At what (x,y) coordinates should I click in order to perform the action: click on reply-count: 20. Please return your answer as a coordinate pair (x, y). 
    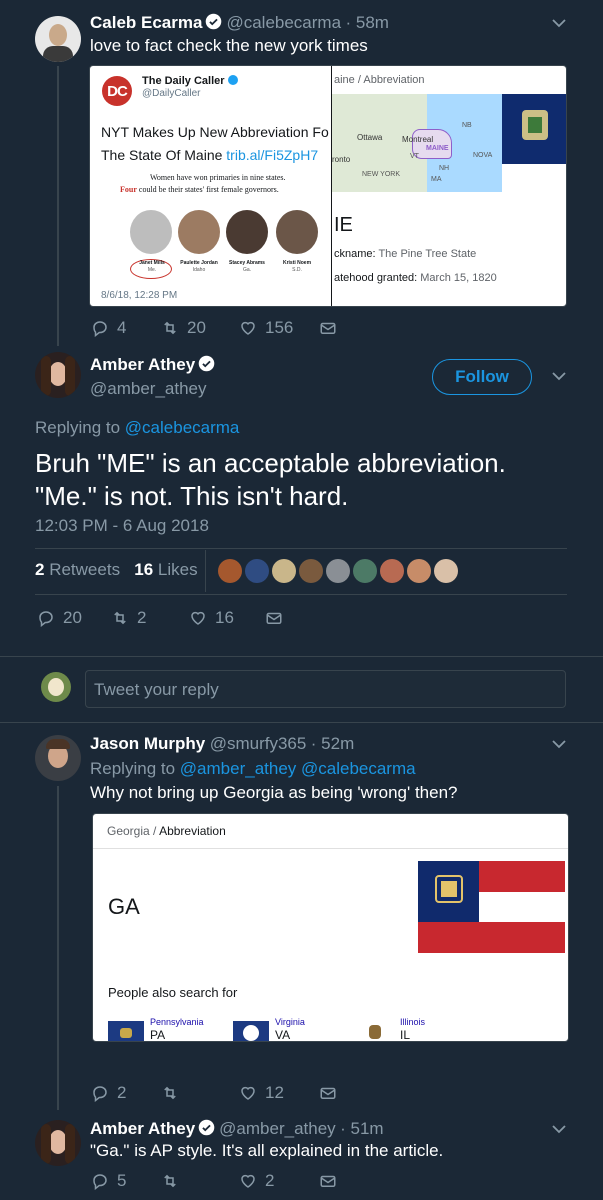
    Looking at the image, I should click on (72, 617).